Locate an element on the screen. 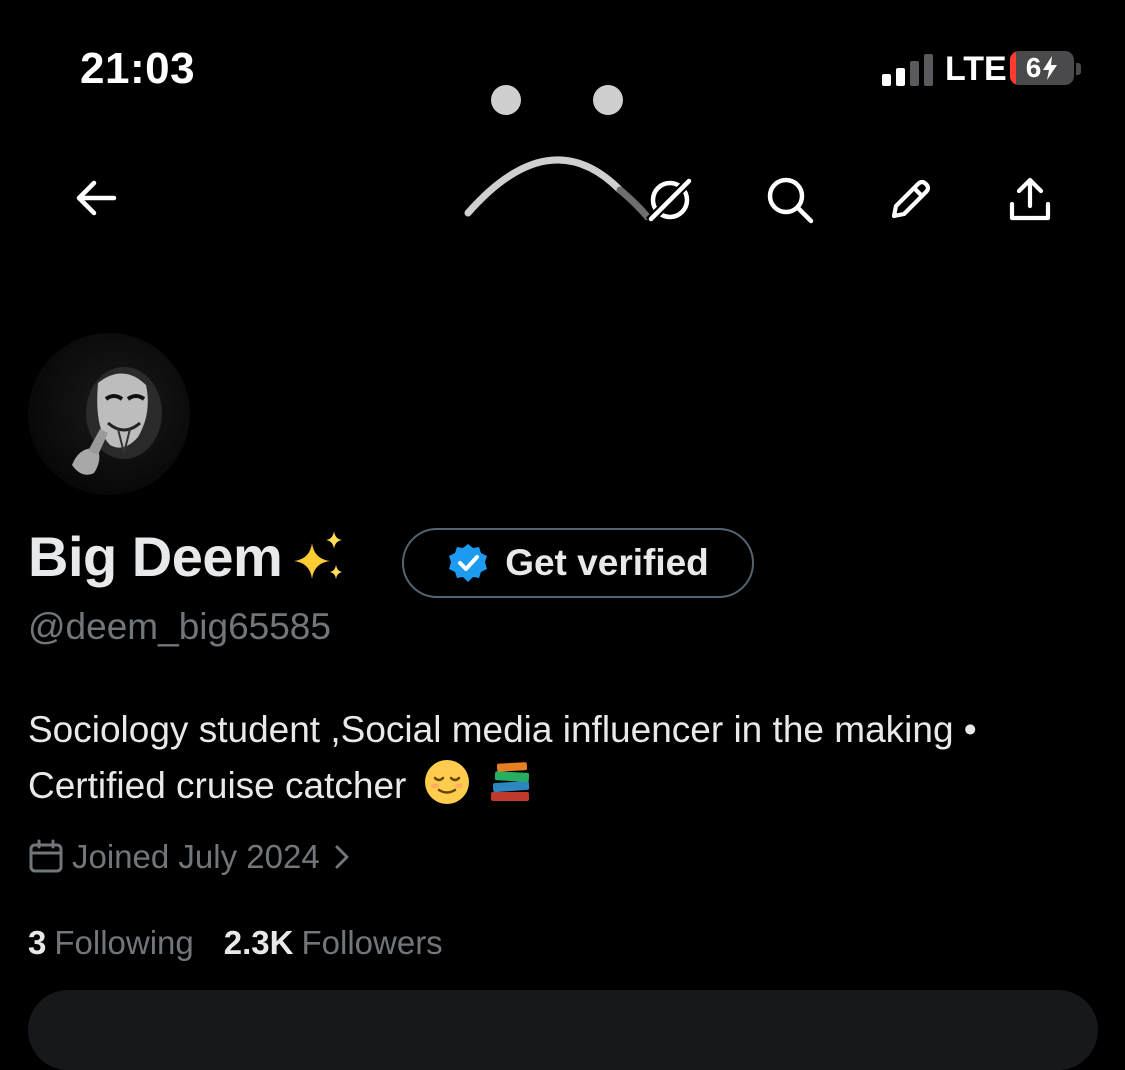 This screenshot has height=1070, width=1125. followers-count: 2.3K is located at coordinates (258, 942).